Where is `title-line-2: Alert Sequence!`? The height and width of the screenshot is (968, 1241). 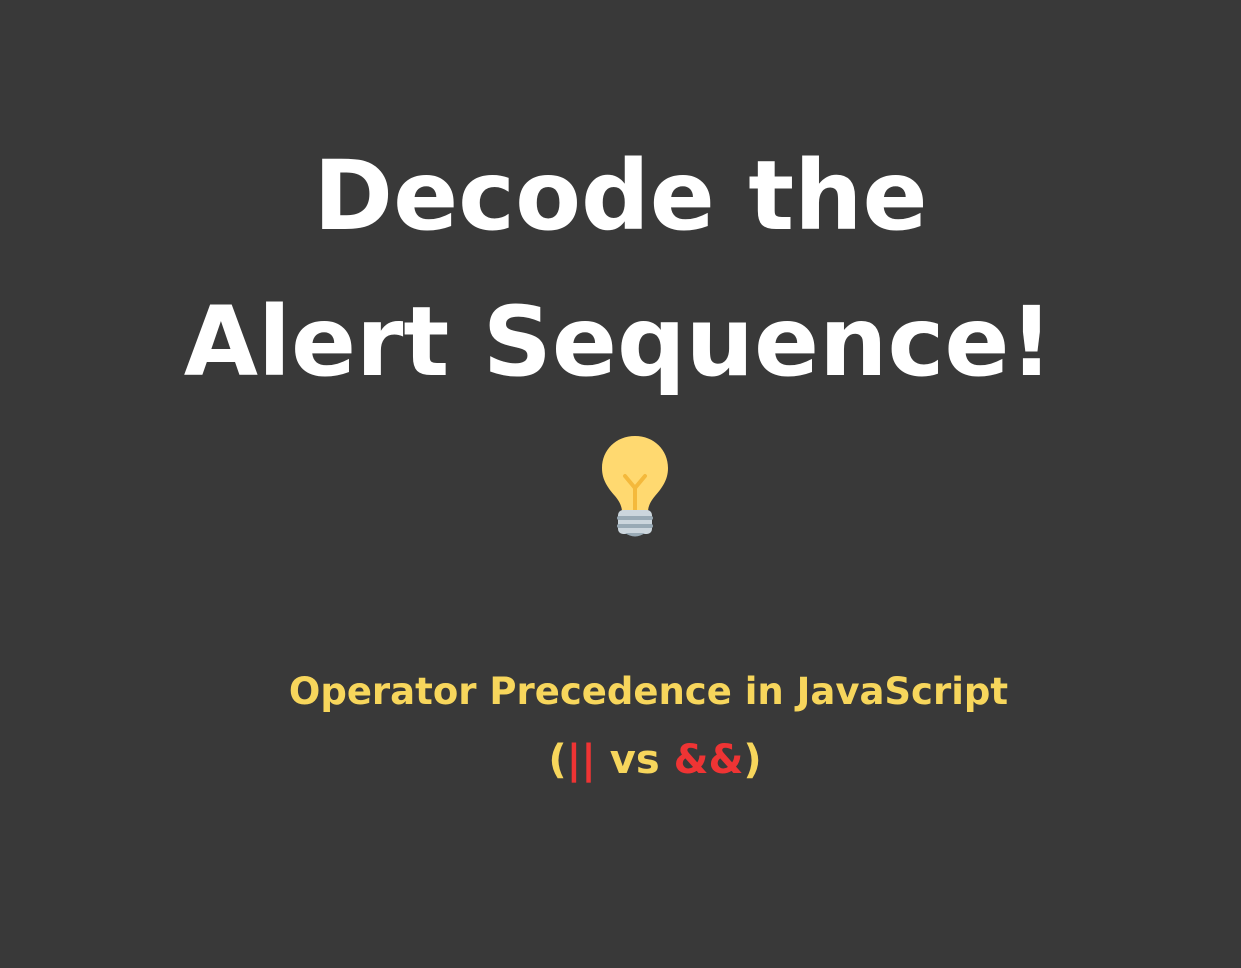 title-line-2: Alert Sequence! is located at coordinates (618, 342).